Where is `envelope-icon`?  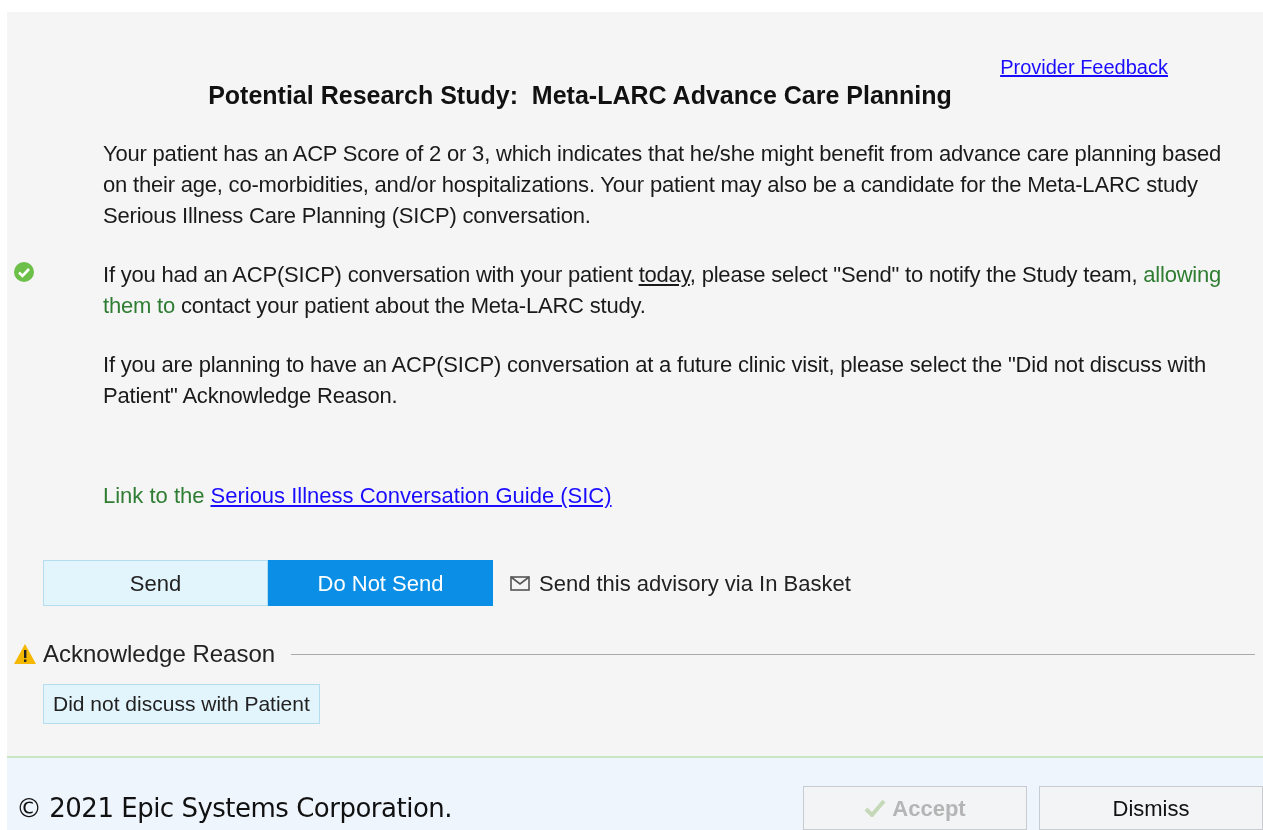 envelope-icon is located at coordinates (520, 583).